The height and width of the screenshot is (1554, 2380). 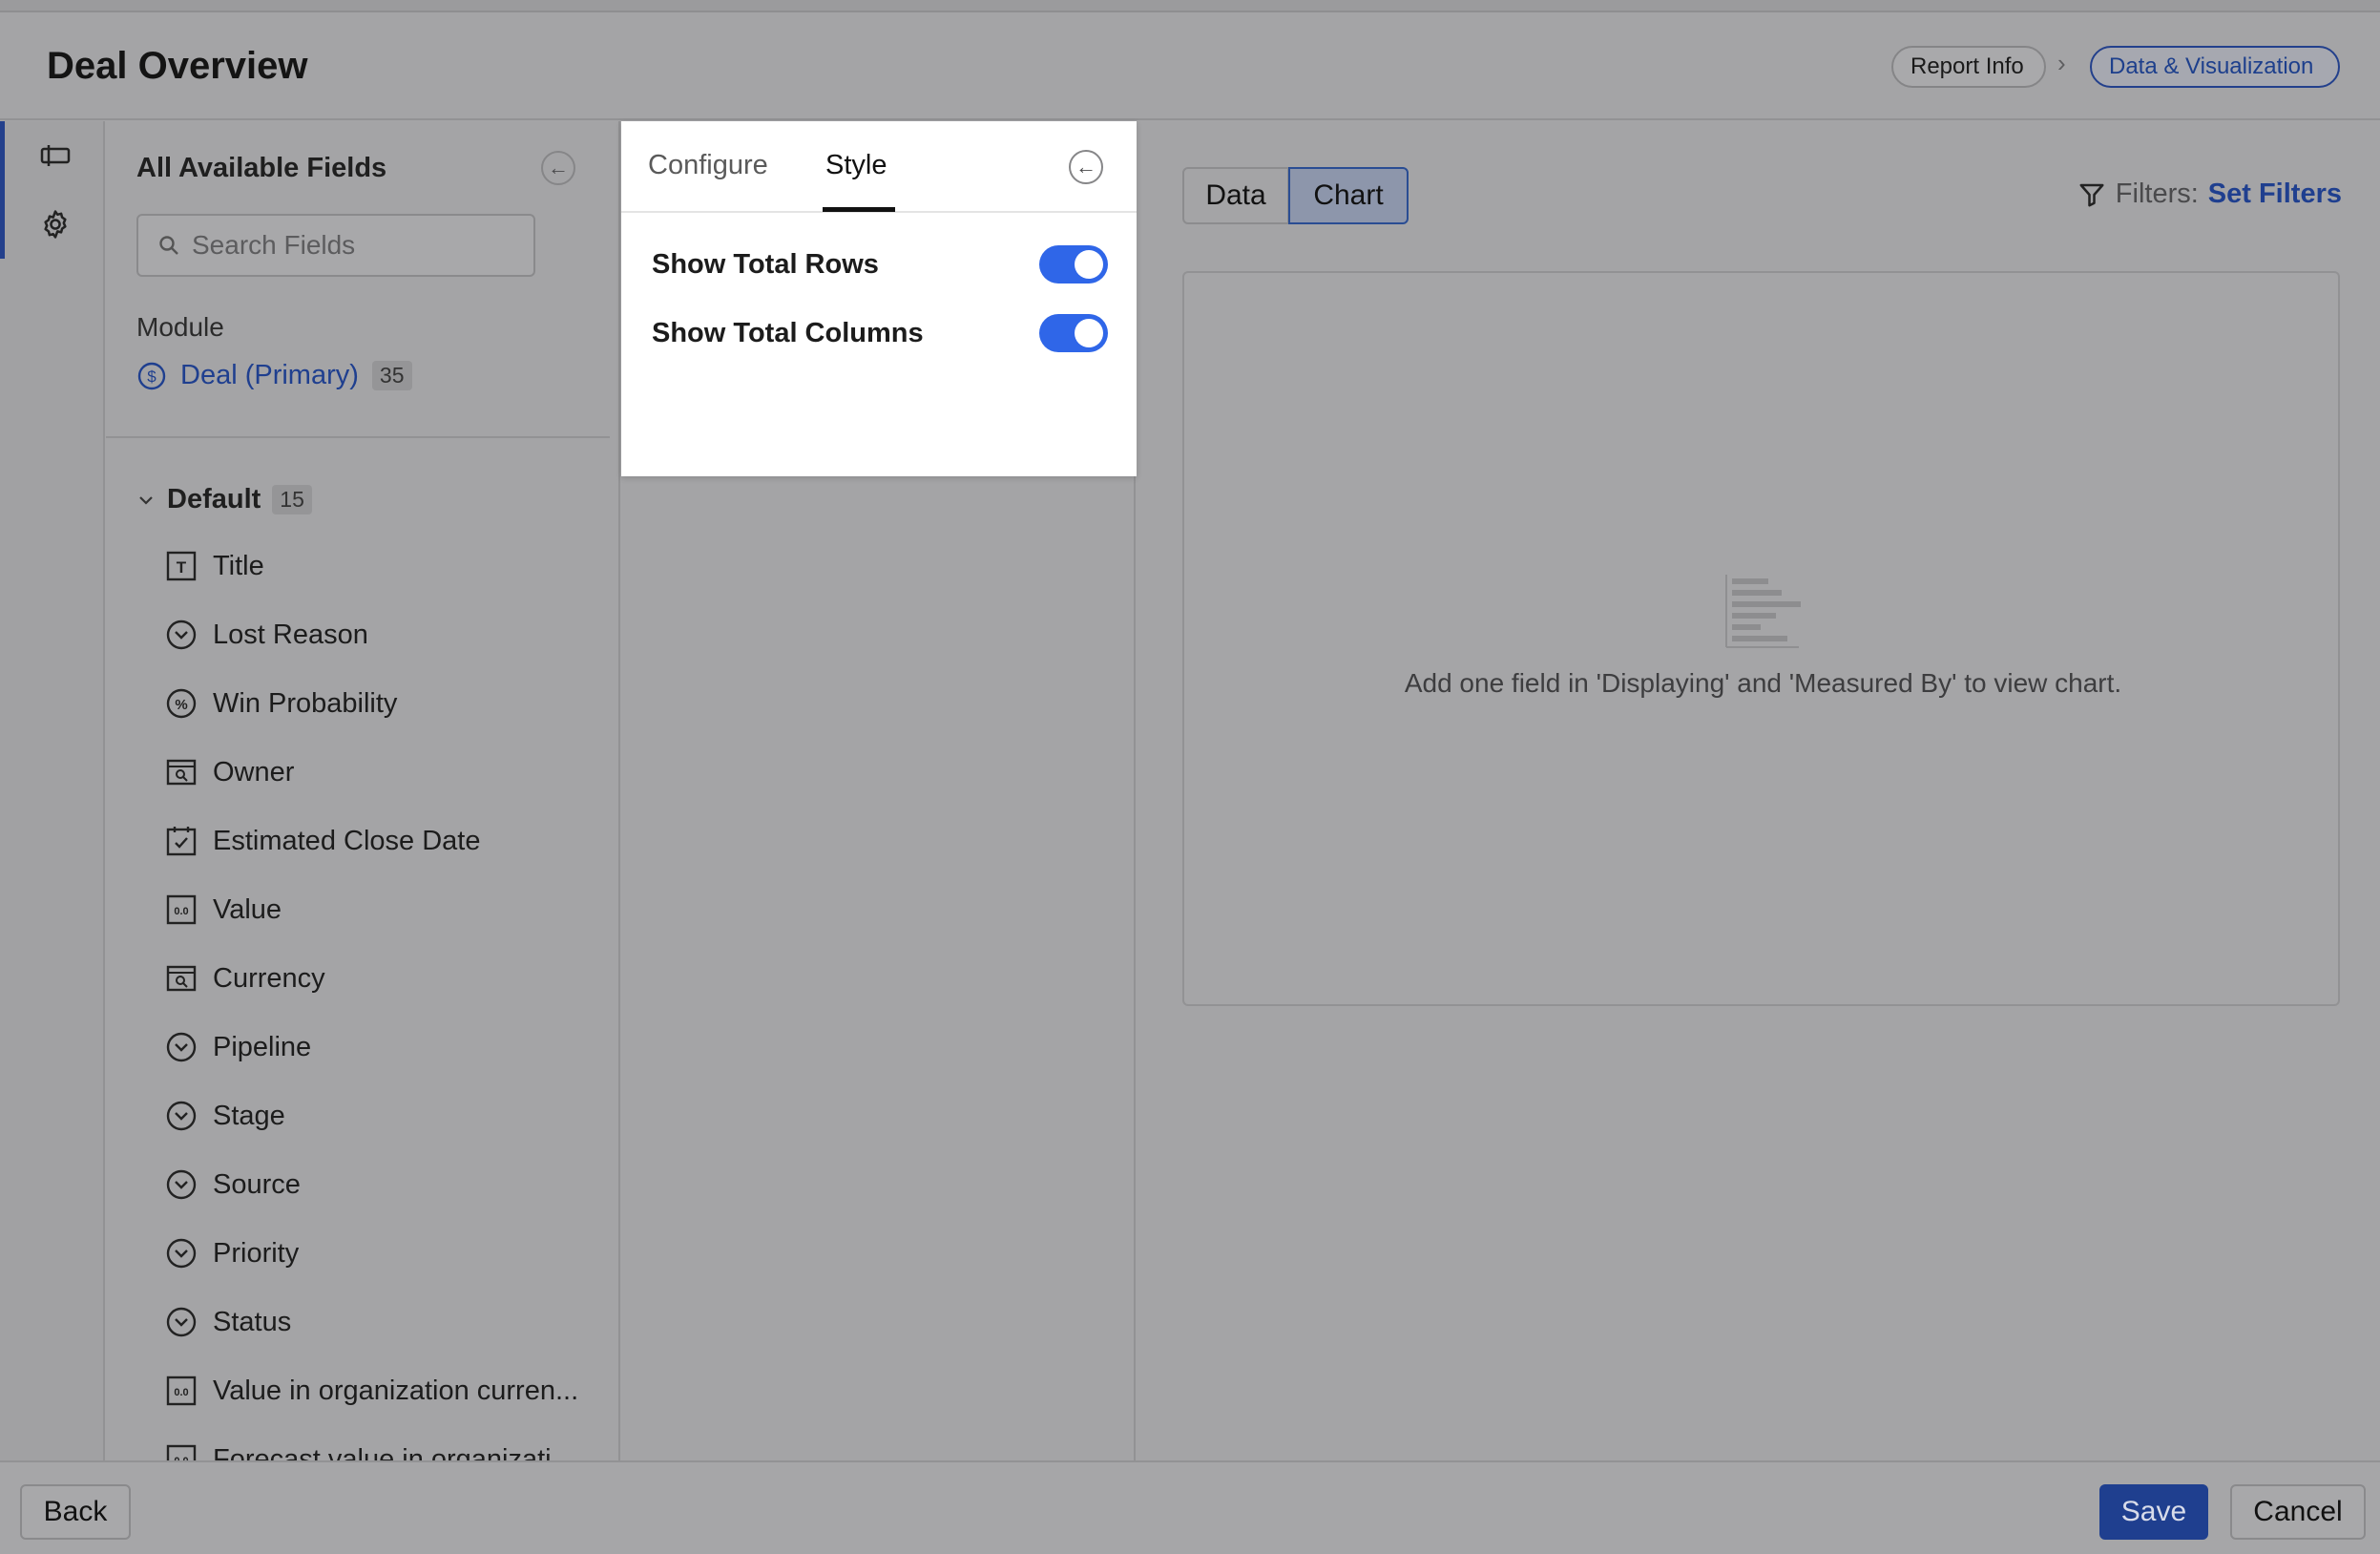 What do you see at coordinates (1190, 6) in the screenshot?
I see `window-top-bar` at bounding box center [1190, 6].